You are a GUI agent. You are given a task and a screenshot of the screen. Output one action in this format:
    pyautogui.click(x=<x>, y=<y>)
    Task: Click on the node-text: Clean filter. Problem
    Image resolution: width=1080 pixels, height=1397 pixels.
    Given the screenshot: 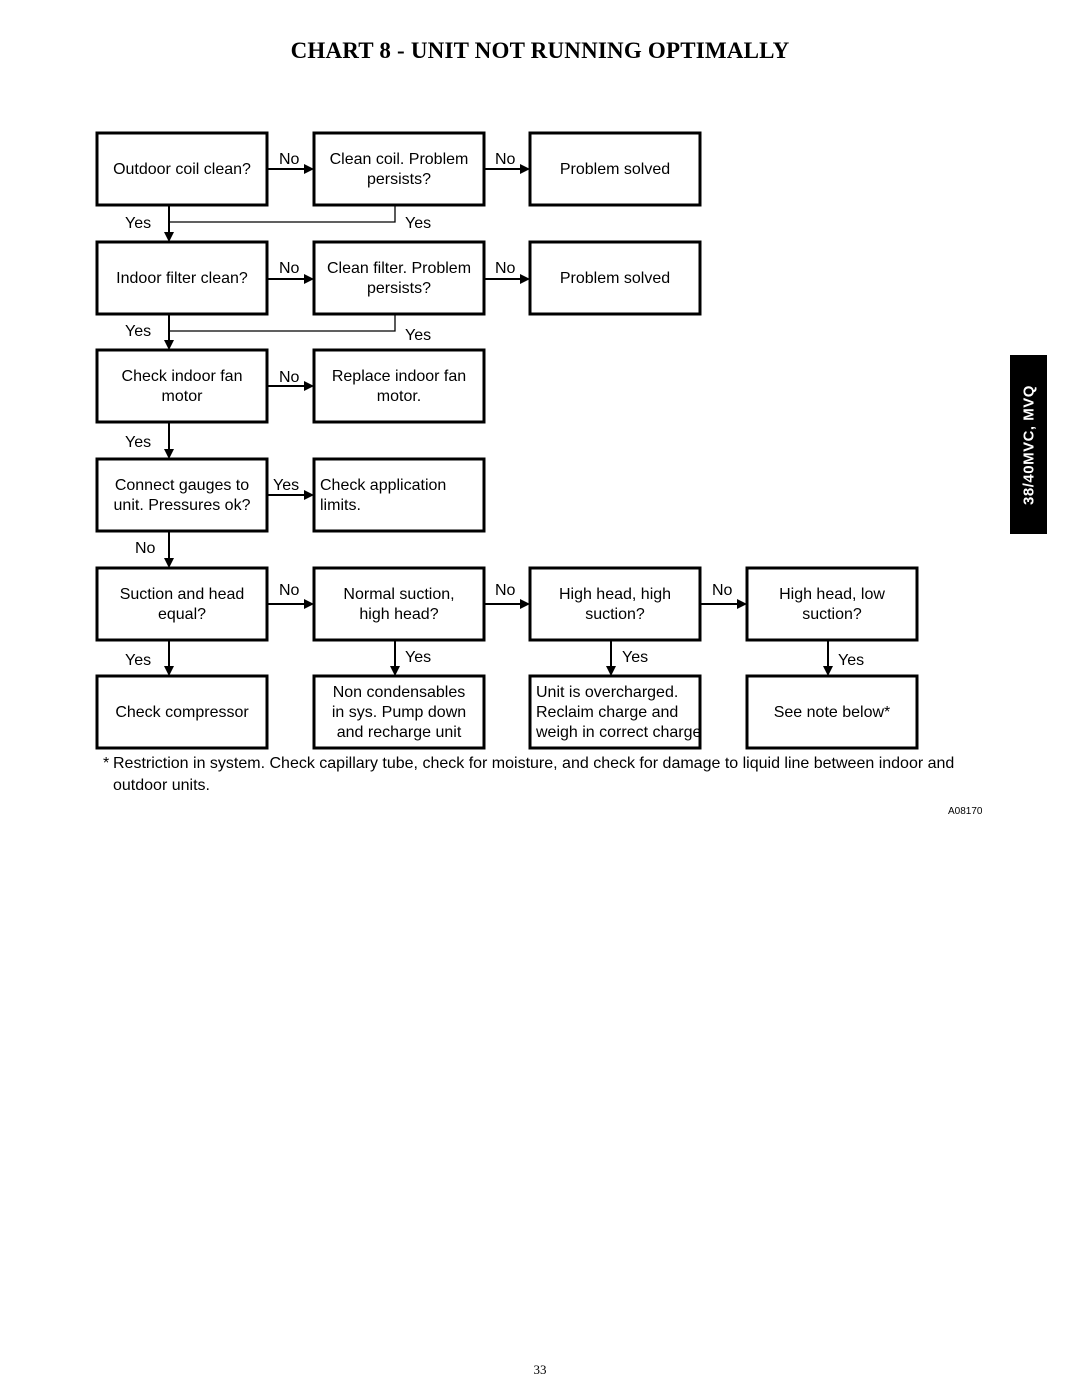 What is the action you would take?
    pyautogui.click(x=399, y=268)
    